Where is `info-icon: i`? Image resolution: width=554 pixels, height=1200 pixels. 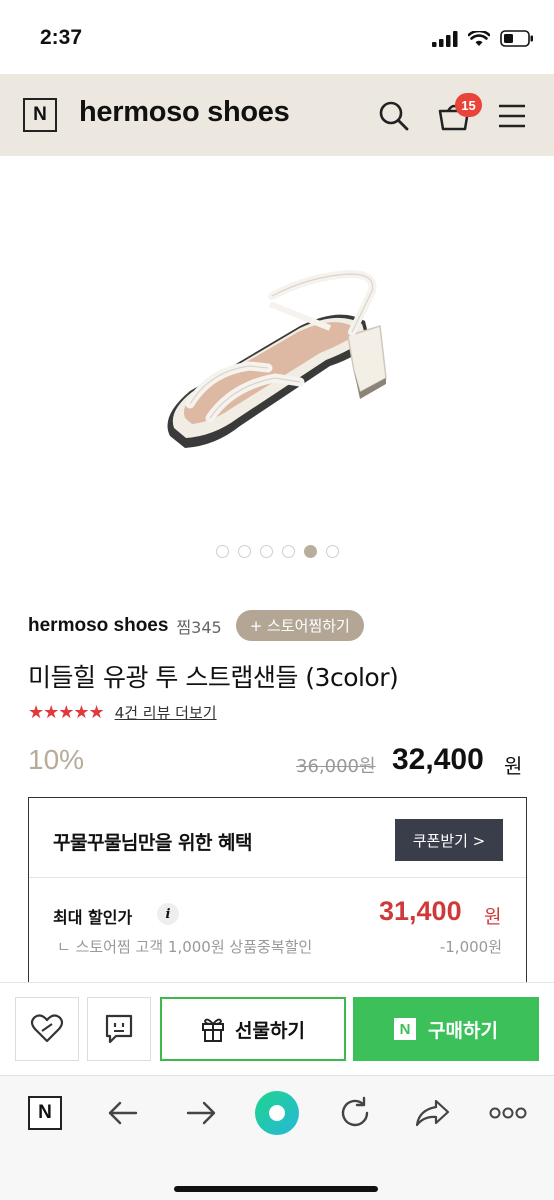
info-icon: i is located at coordinates (168, 914).